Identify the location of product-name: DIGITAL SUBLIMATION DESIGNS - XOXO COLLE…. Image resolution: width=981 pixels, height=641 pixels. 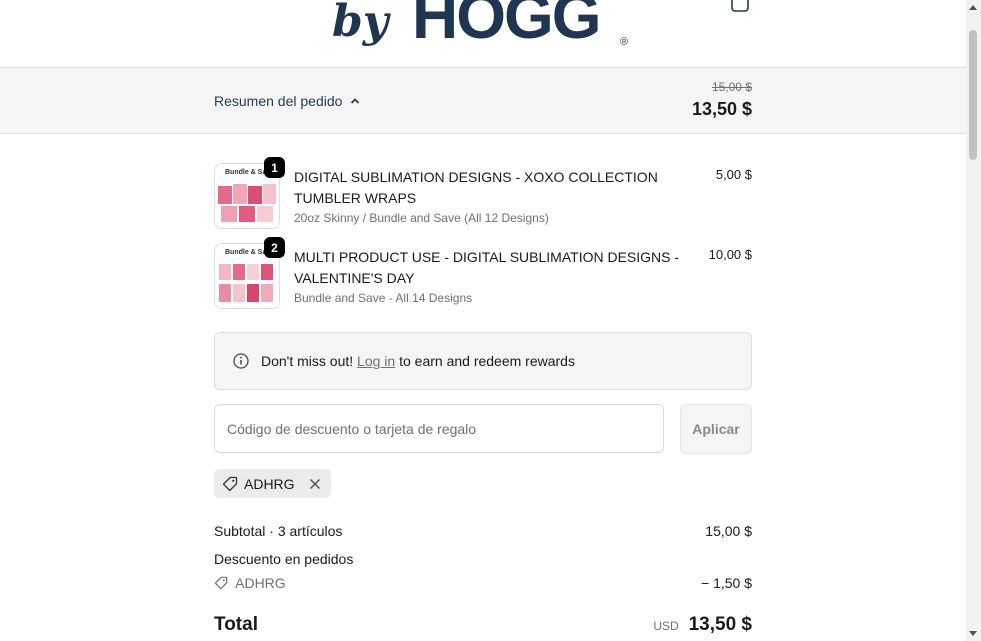
(476, 187).